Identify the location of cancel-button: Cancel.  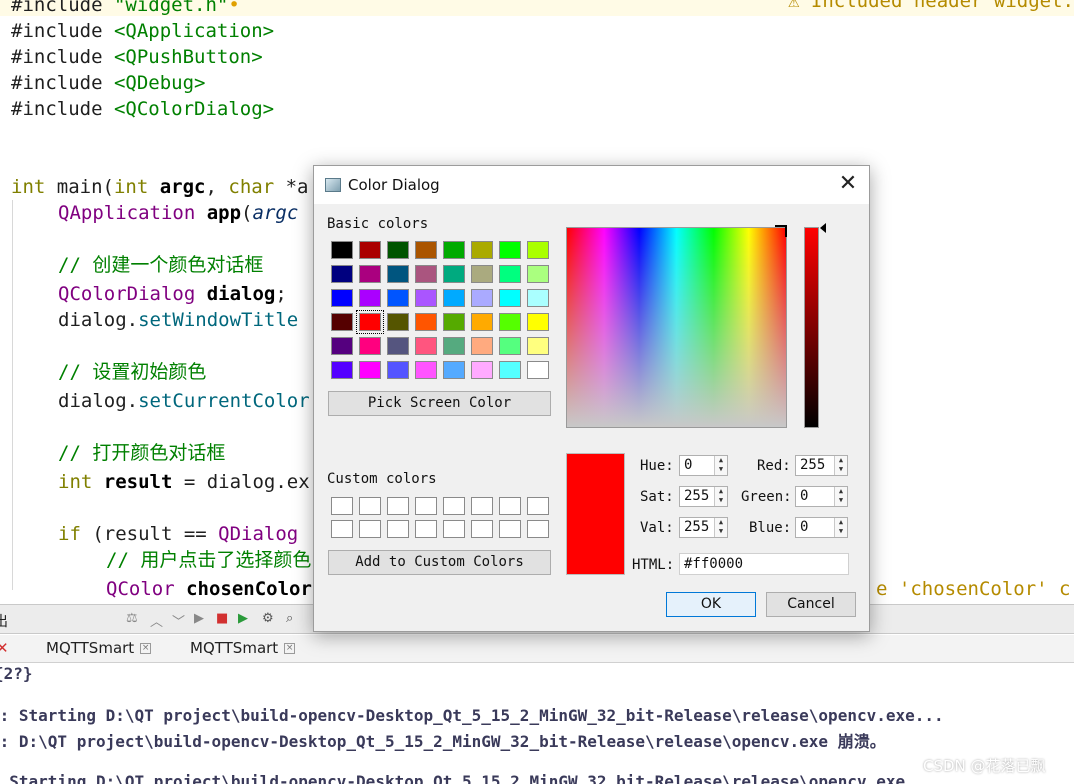
(811, 604).